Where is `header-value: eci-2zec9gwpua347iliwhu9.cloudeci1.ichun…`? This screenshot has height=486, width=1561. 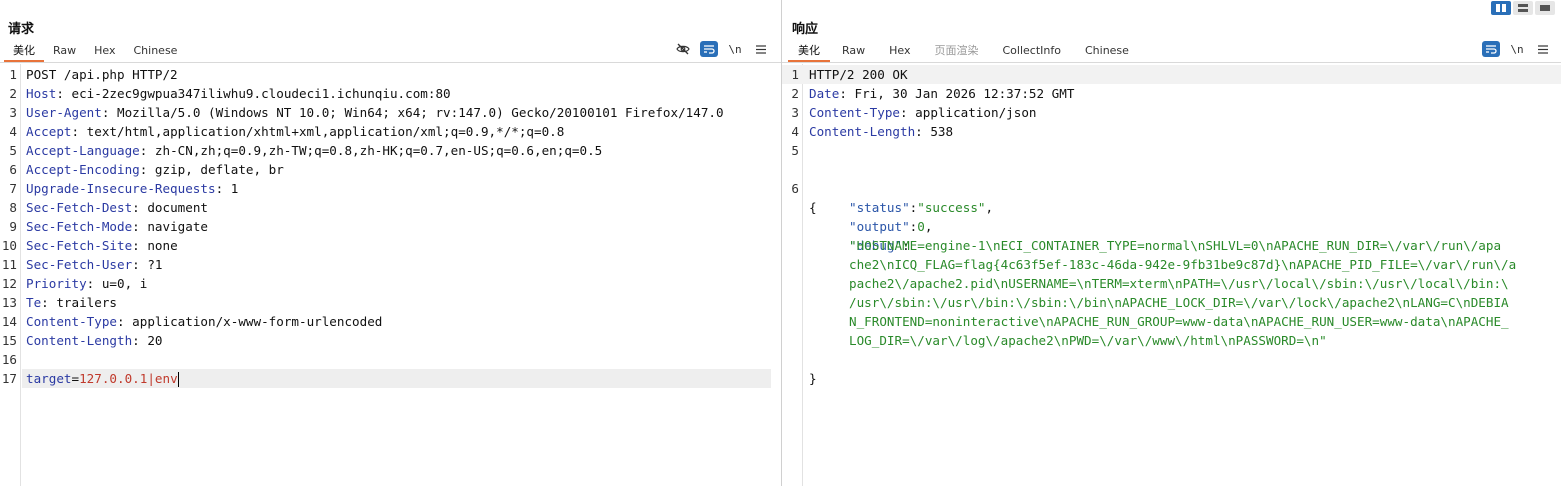 header-value: eci-2zec9gwpua347iliwhu9.cloudeci1.ichun… is located at coordinates (257, 93).